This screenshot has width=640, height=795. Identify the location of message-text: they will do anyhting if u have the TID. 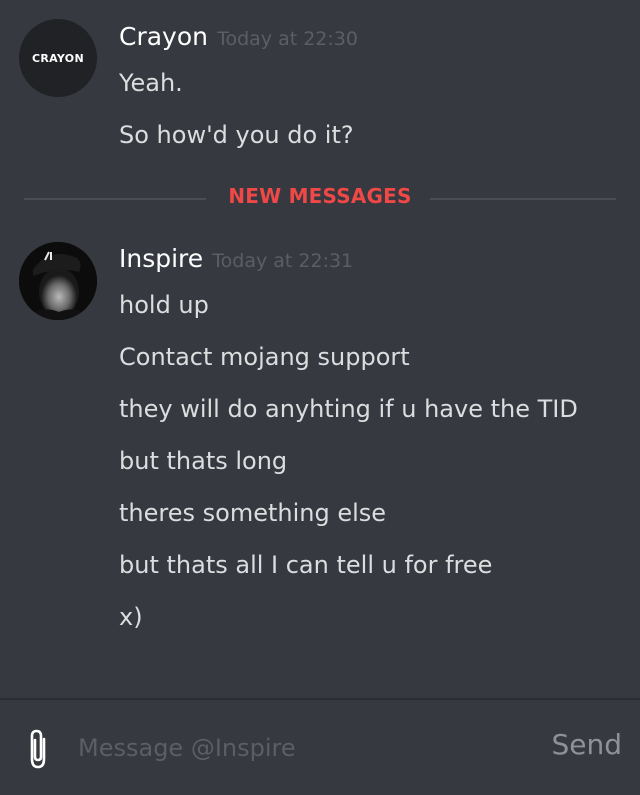
(348, 409).